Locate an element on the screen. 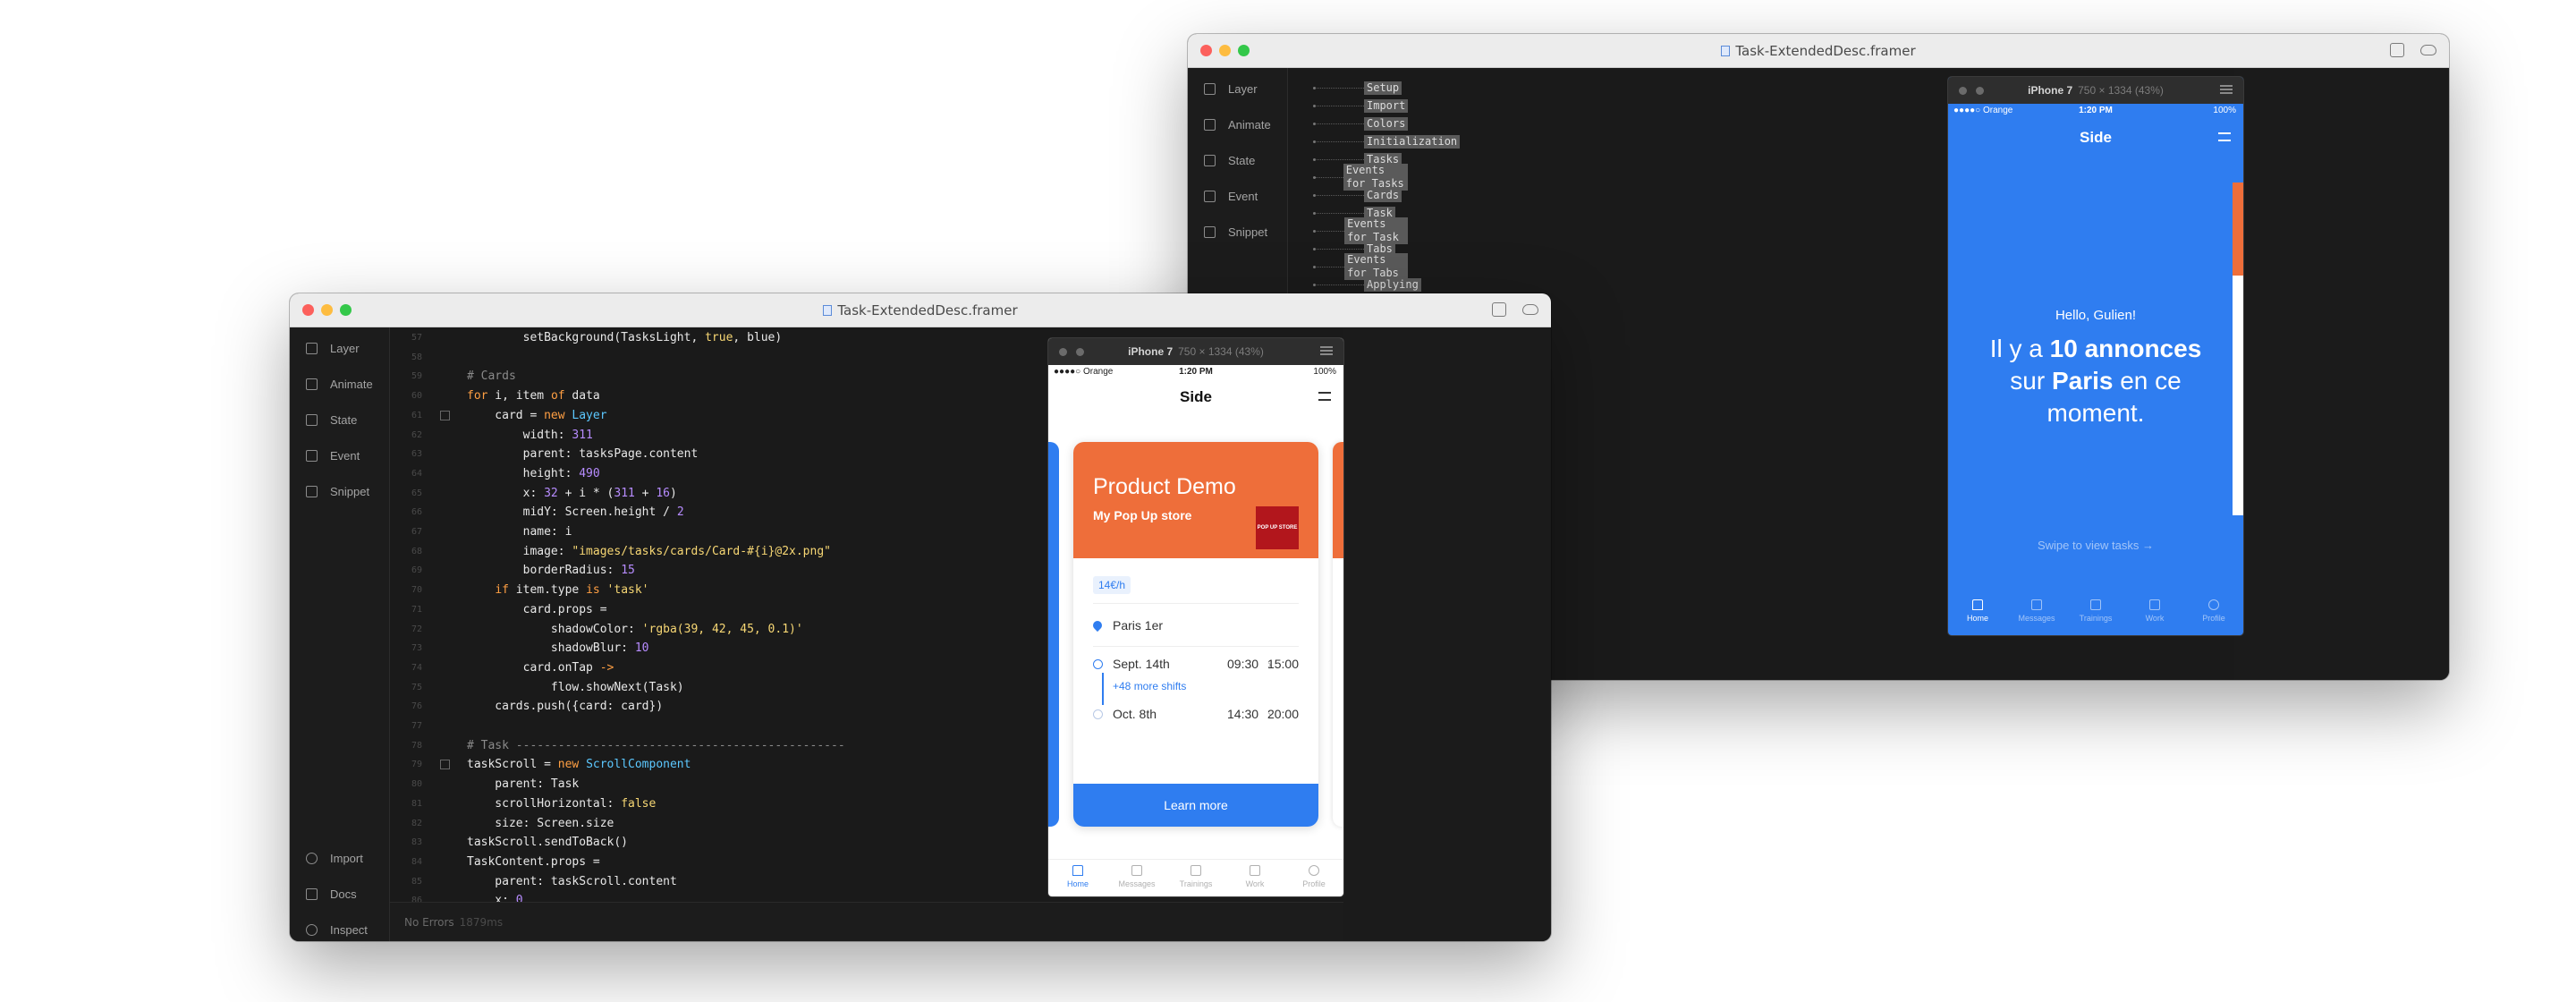 The height and width of the screenshot is (1002, 2576). code-line: 83 taskScroll.sendToBack() is located at coordinates (658, 843).